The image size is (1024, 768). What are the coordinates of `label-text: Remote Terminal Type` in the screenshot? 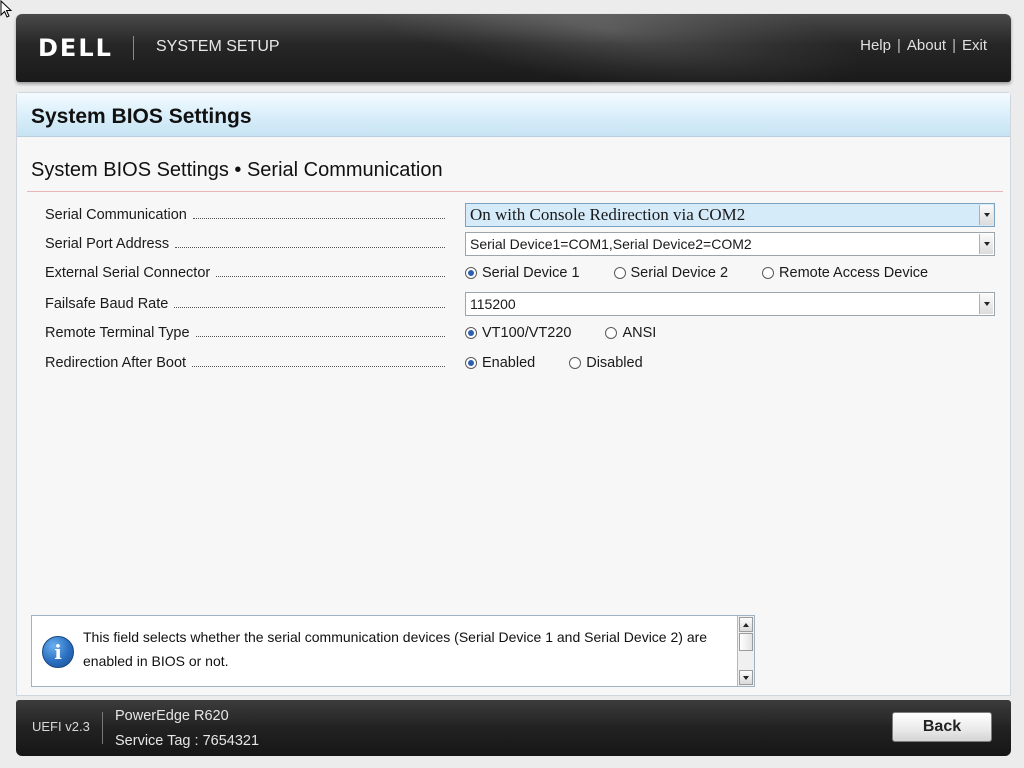 It's located at (117, 333).